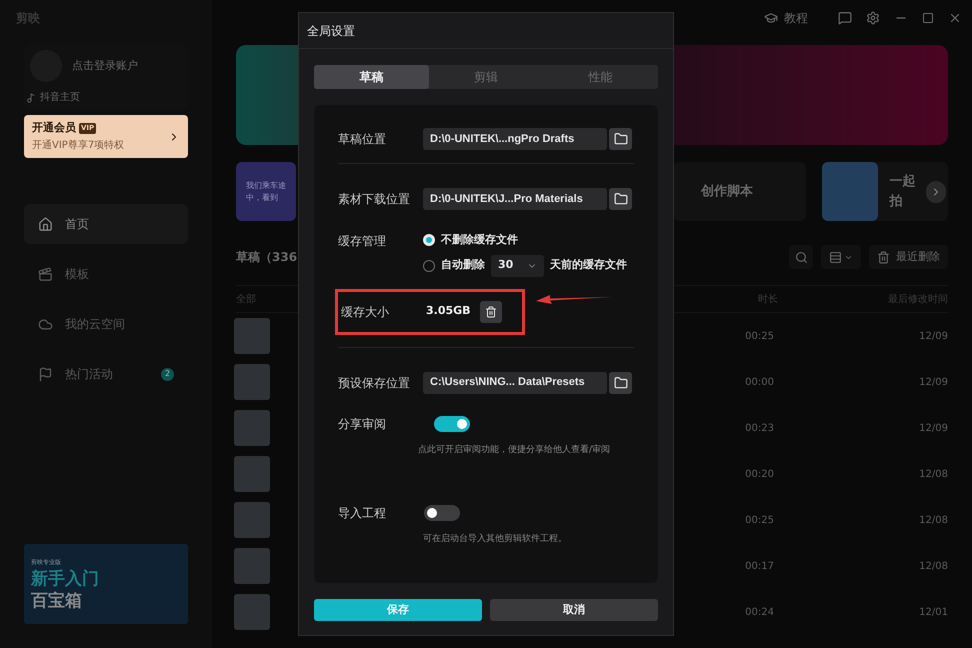  I want to click on clapperboard-icon, so click(45, 274).